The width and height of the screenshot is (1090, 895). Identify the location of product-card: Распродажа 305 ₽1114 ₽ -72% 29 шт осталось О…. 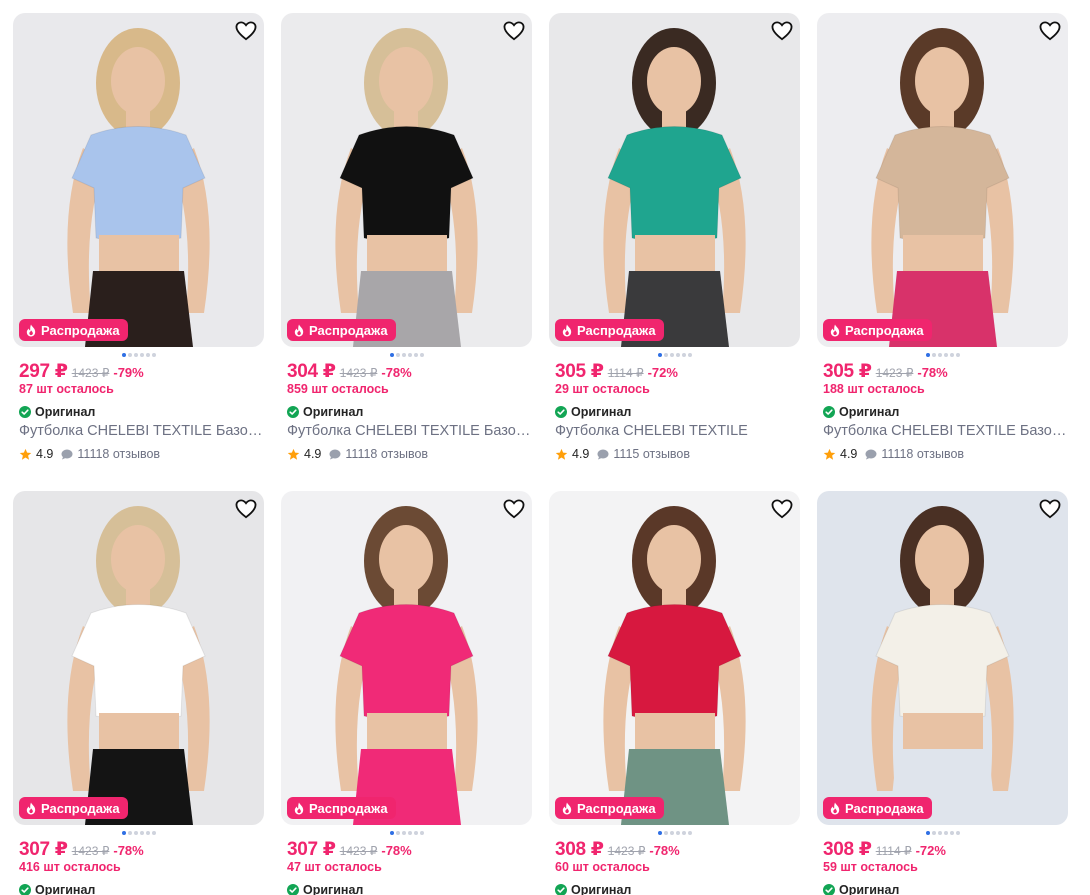
(674, 238).